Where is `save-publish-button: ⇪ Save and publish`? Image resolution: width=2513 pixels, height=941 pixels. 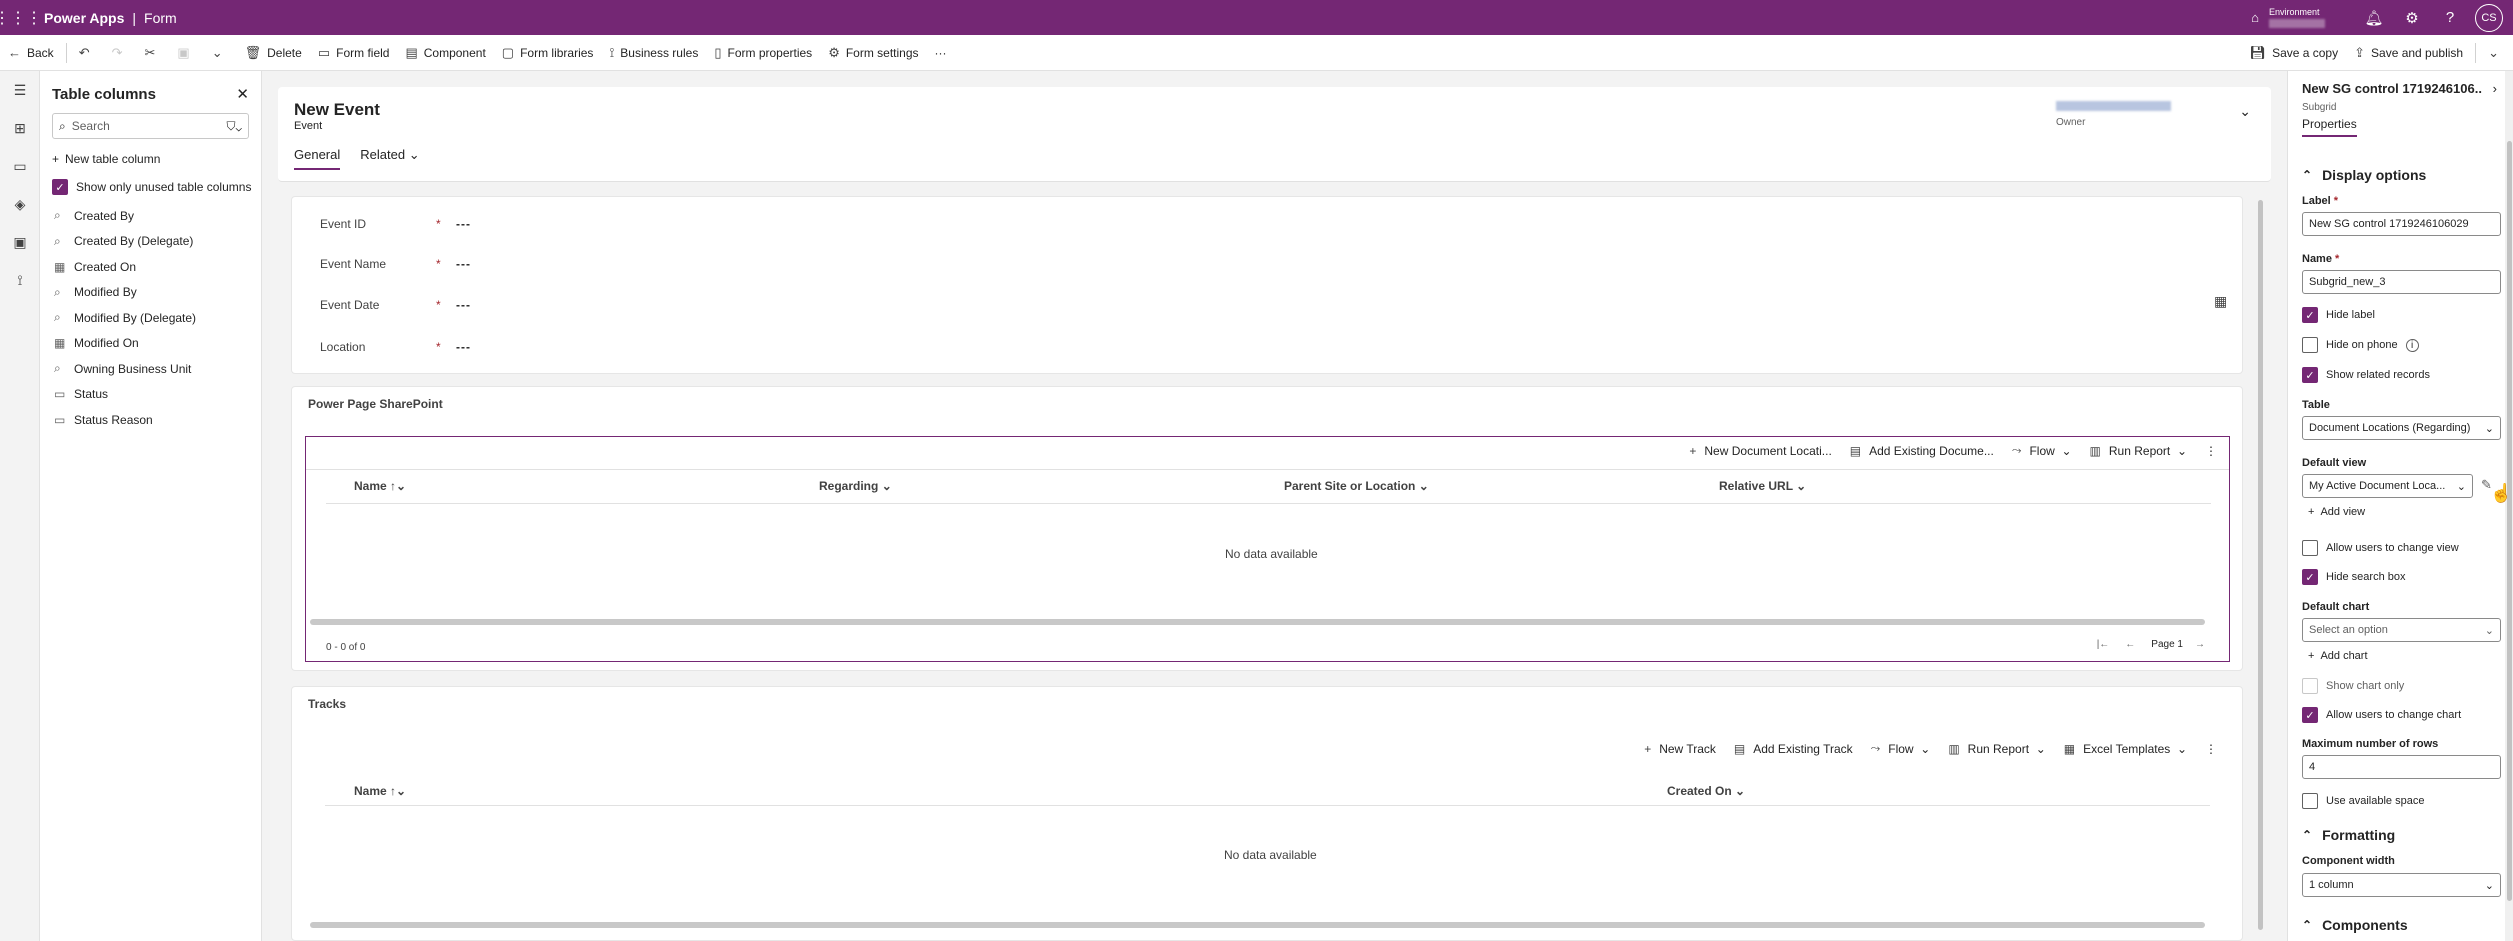
save-publish-button: ⇪ Save and publish is located at coordinates (2408, 53).